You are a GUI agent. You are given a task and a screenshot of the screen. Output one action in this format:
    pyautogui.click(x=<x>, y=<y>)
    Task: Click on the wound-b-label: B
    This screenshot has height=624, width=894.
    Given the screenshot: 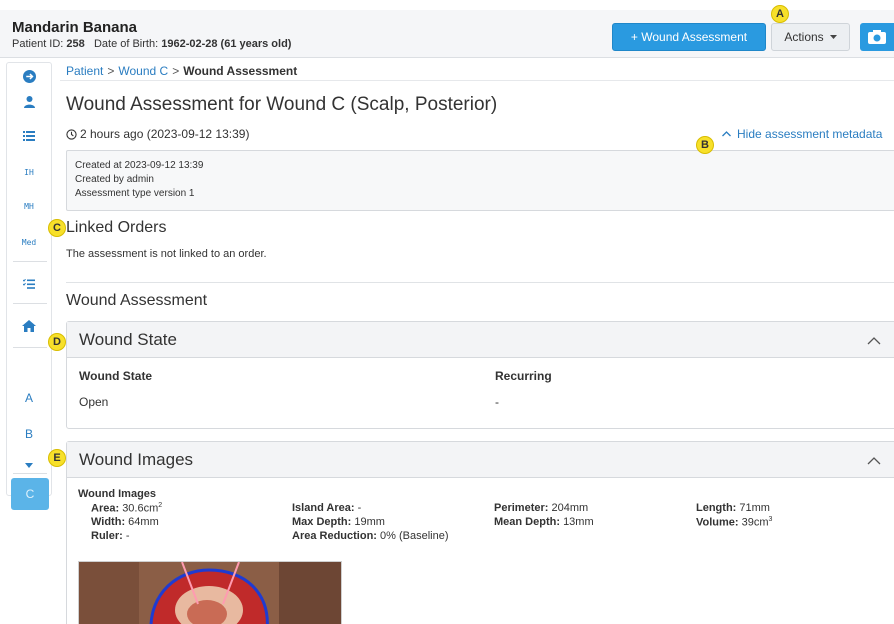 What is the action you would take?
    pyautogui.click(x=28, y=434)
    